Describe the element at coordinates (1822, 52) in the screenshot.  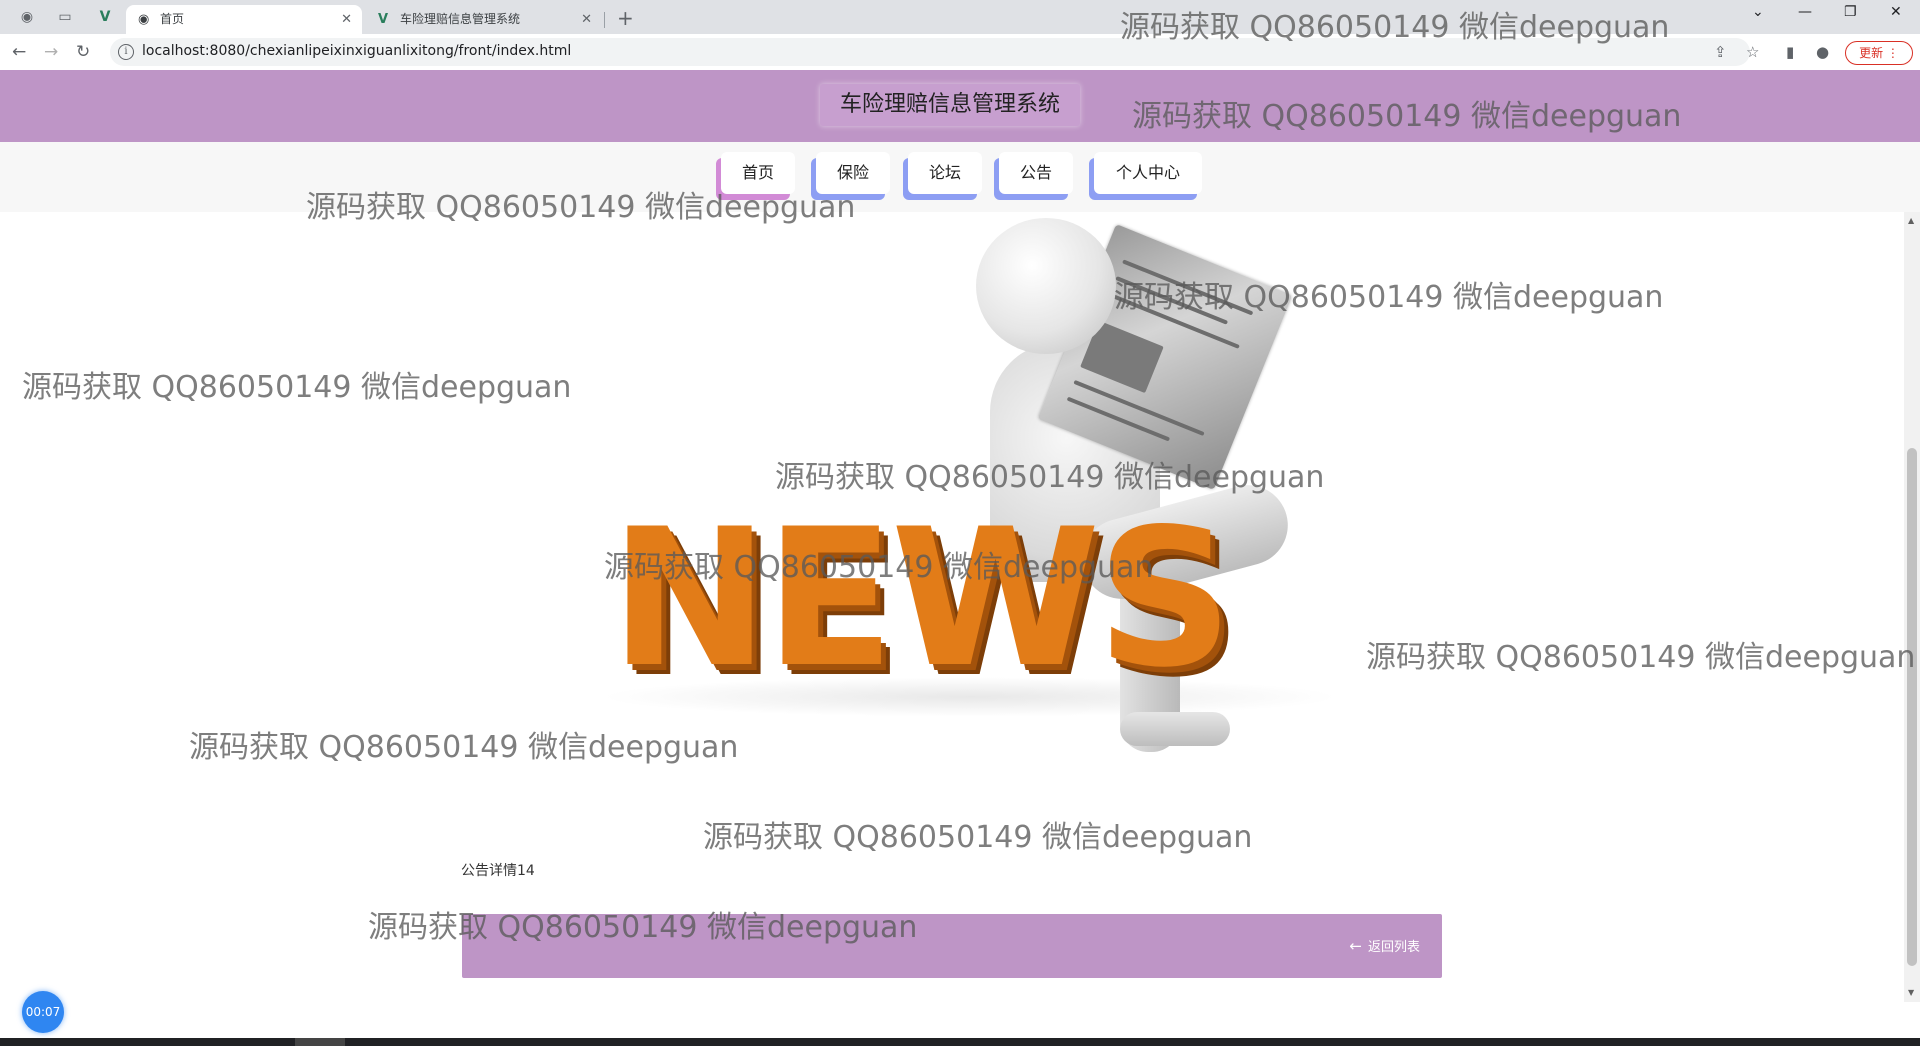
I see `profile-icon: ●` at that location.